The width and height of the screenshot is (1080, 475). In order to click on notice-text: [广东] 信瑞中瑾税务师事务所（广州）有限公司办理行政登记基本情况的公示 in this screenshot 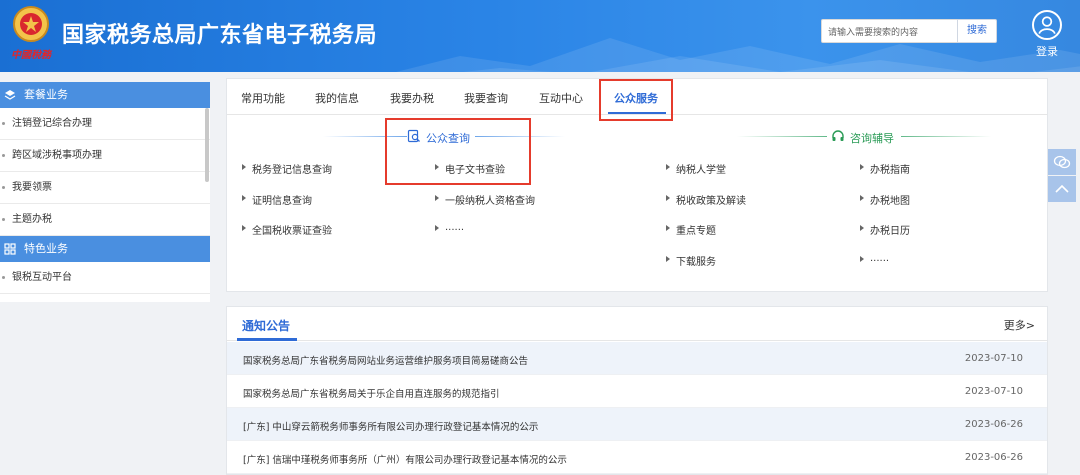, I will do `click(405, 460)`.